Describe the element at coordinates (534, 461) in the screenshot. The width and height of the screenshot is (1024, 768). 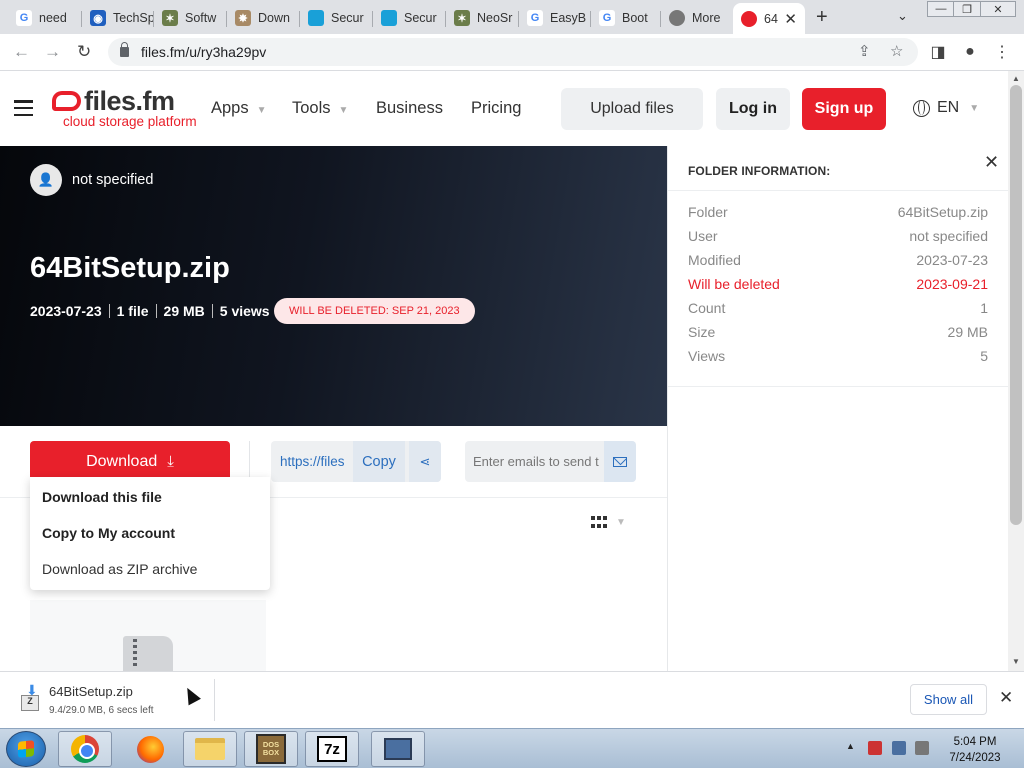
I see `email-input` at that location.